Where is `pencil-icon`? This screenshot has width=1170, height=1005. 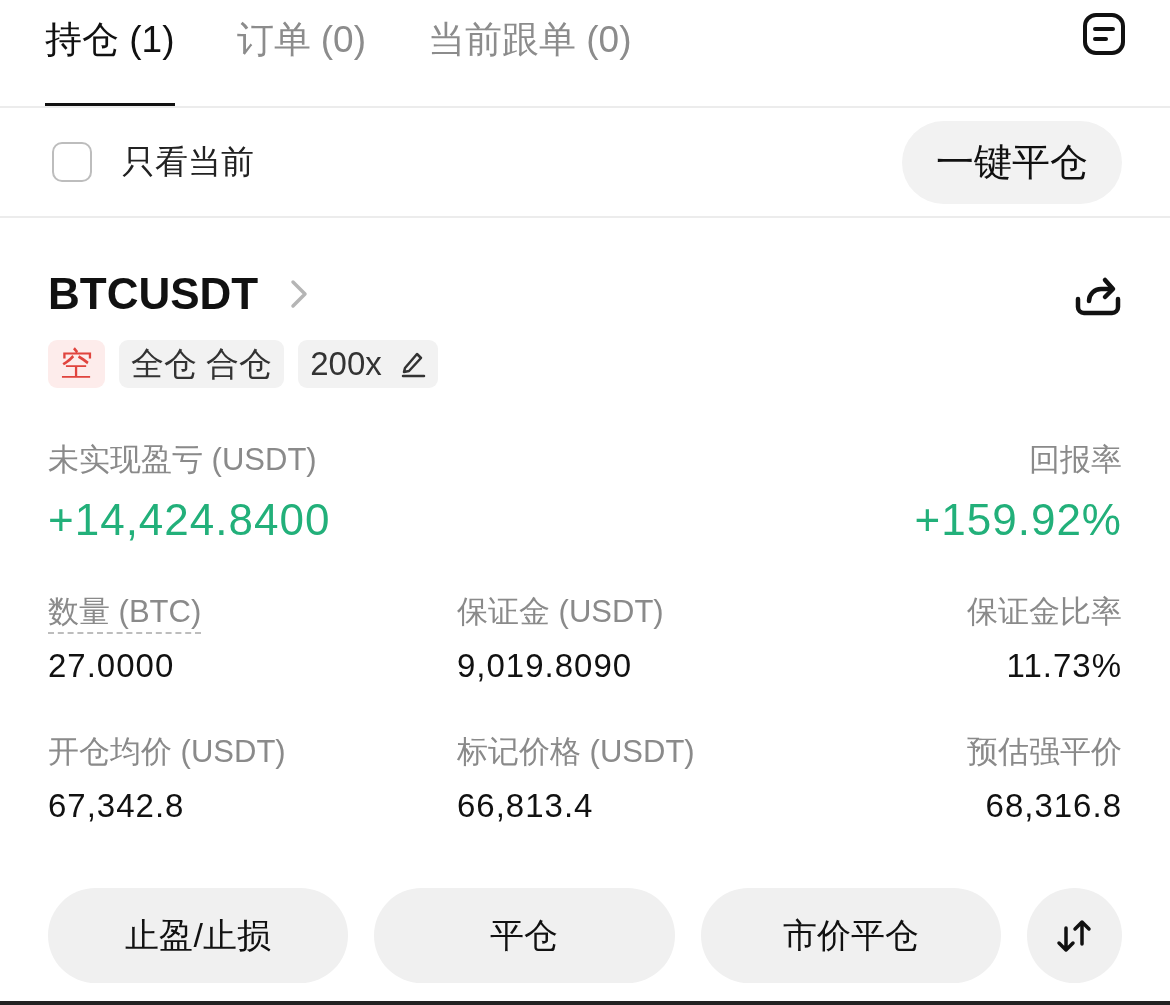 pencil-icon is located at coordinates (412, 364).